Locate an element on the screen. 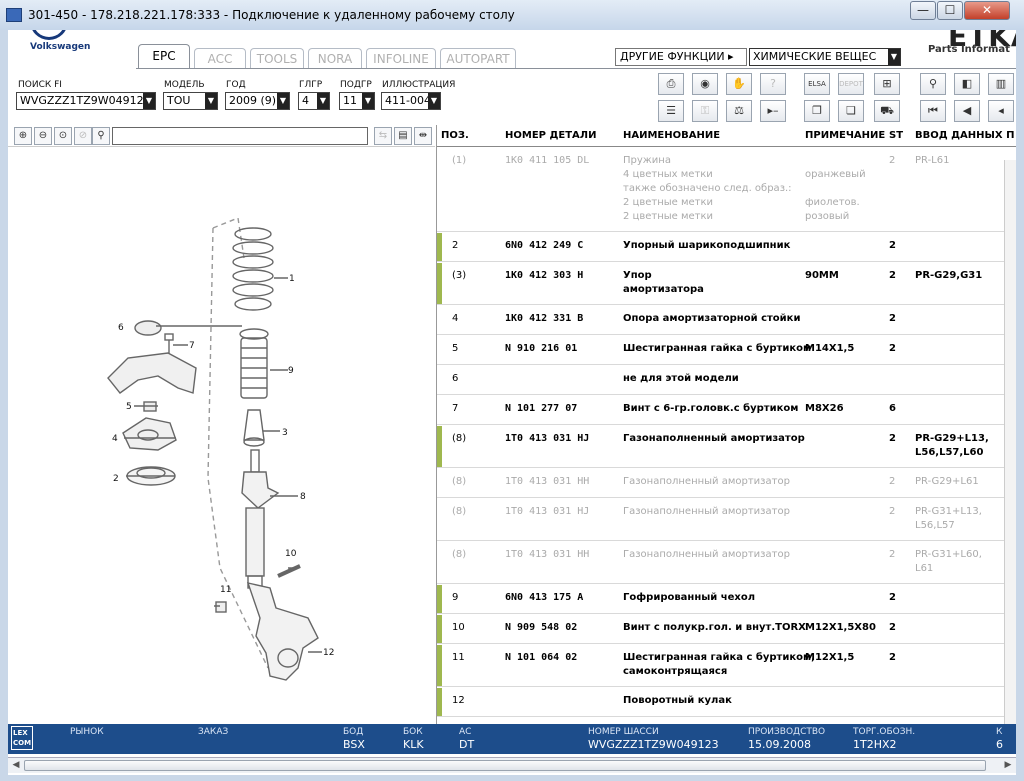 This screenshot has width=1024, height=781. notes-icon: ? is located at coordinates (773, 84).